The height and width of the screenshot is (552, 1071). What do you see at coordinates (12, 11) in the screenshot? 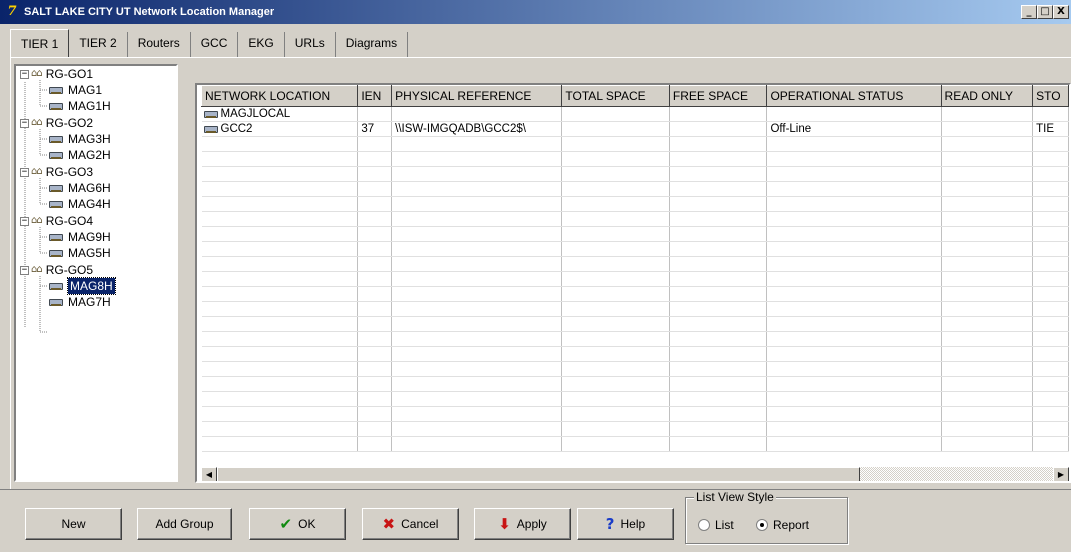
I see `app-logo-icon: 7` at bounding box center [12, 11].